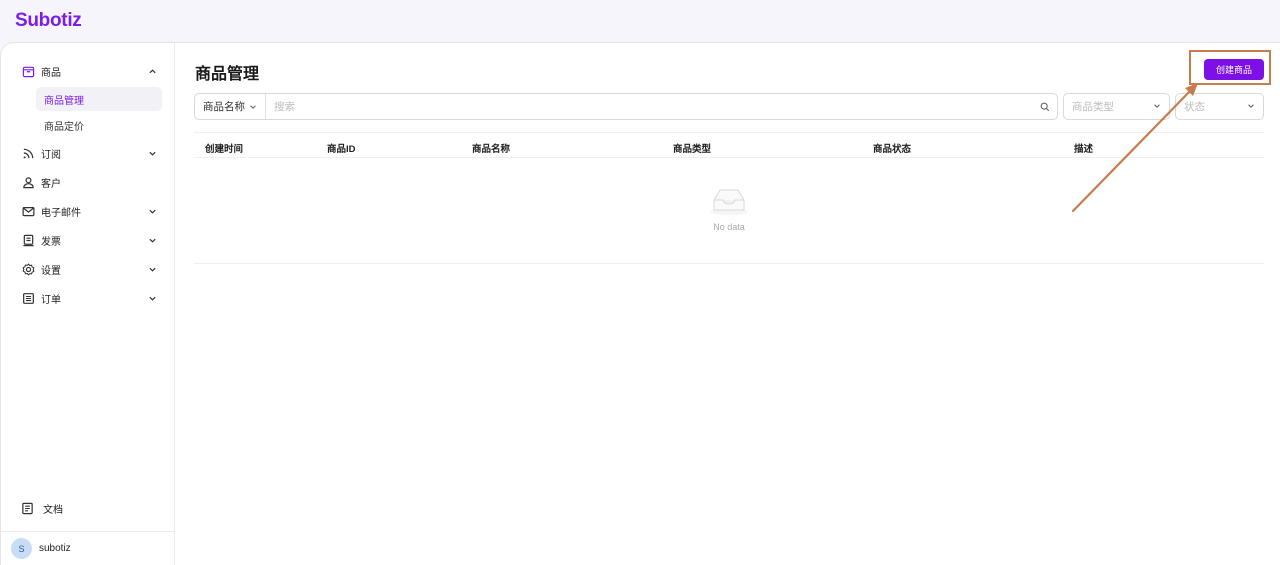  Describe the element at coordinates (87, 269) in the screenshot. I see `sidebar-item-settings: 设置` at that location.